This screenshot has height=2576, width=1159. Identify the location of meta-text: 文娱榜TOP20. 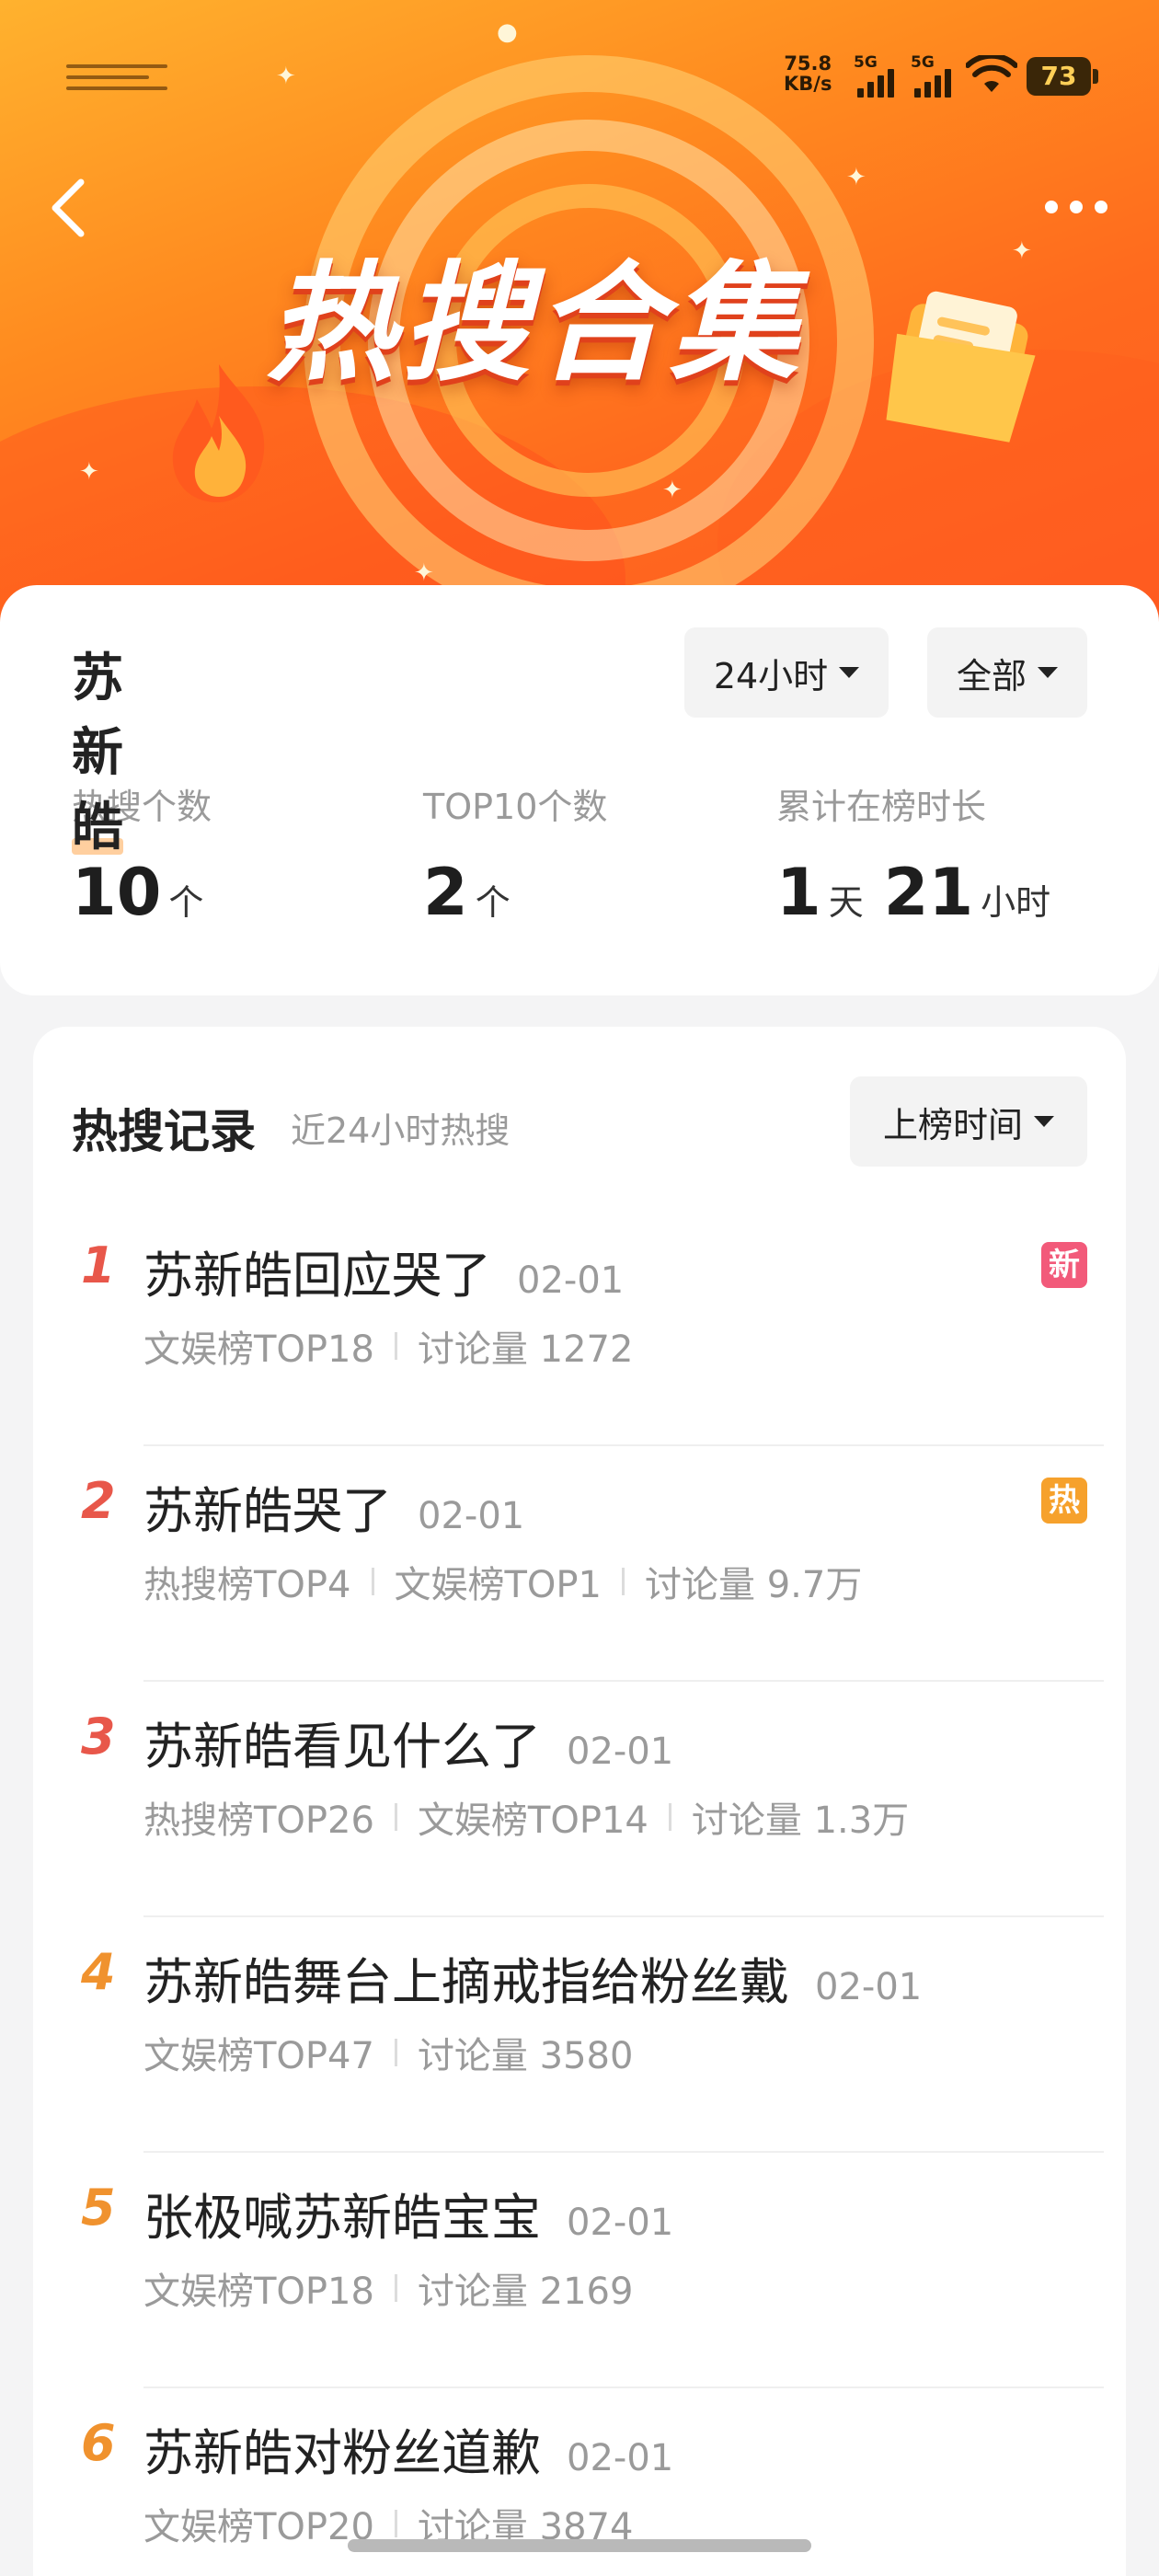
(258, 2527).